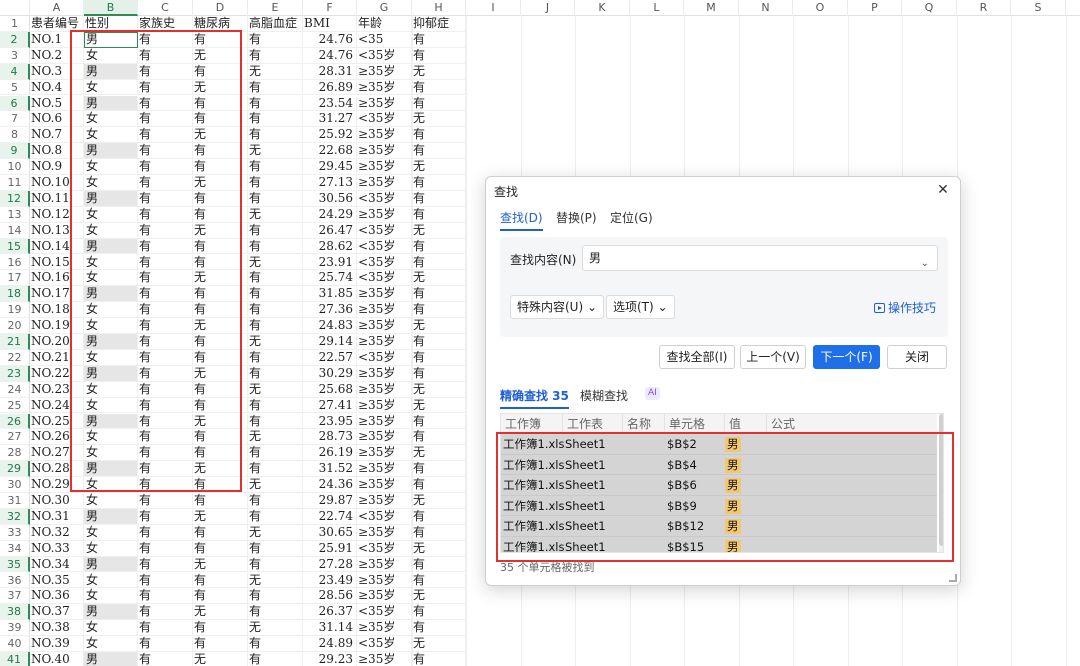  Describe the element at coordinates (57, 119) in the screenshot. I see `cell: NO.6` at that location.